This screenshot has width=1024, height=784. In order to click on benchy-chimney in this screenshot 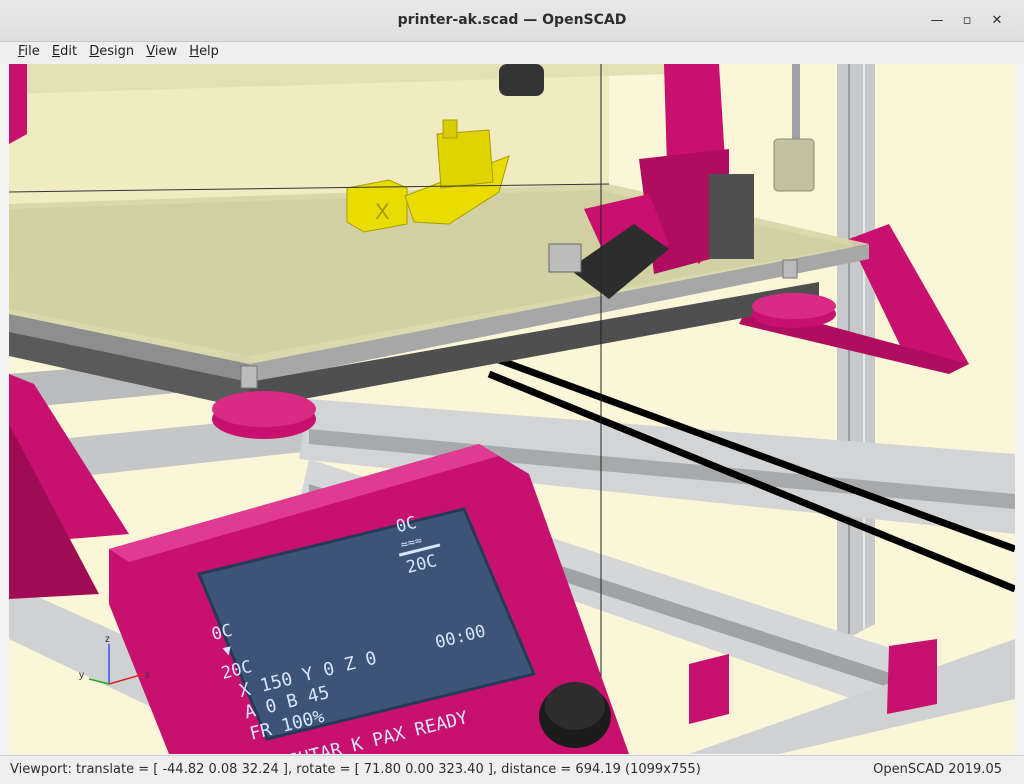, I will do `click(450, 129)`.